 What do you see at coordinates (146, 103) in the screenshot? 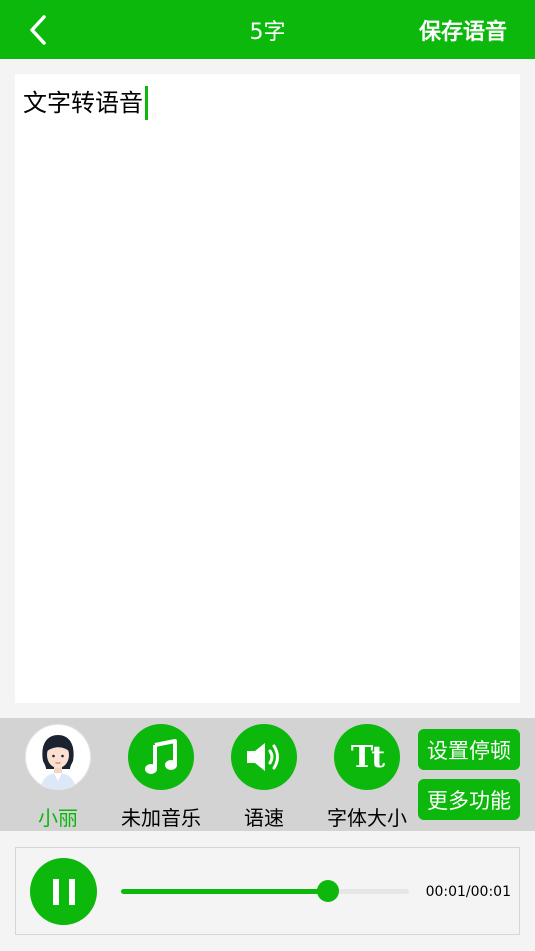
I see `text-caret` at bounding box center [146, 103].